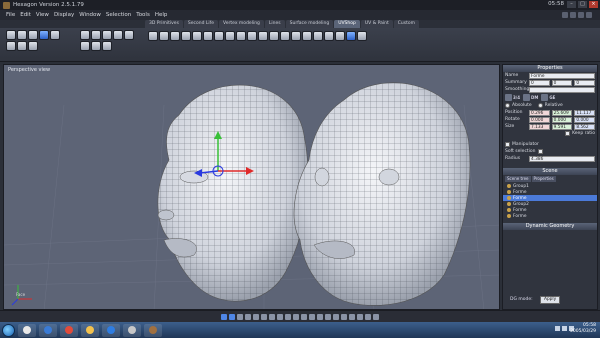 Image resolution: width=600 pixels, height=338 pixels. What do you see at coordinates (507, 144) in the screenshot?
I see `manipulator-checkbox` at bounding box center [507, 144].